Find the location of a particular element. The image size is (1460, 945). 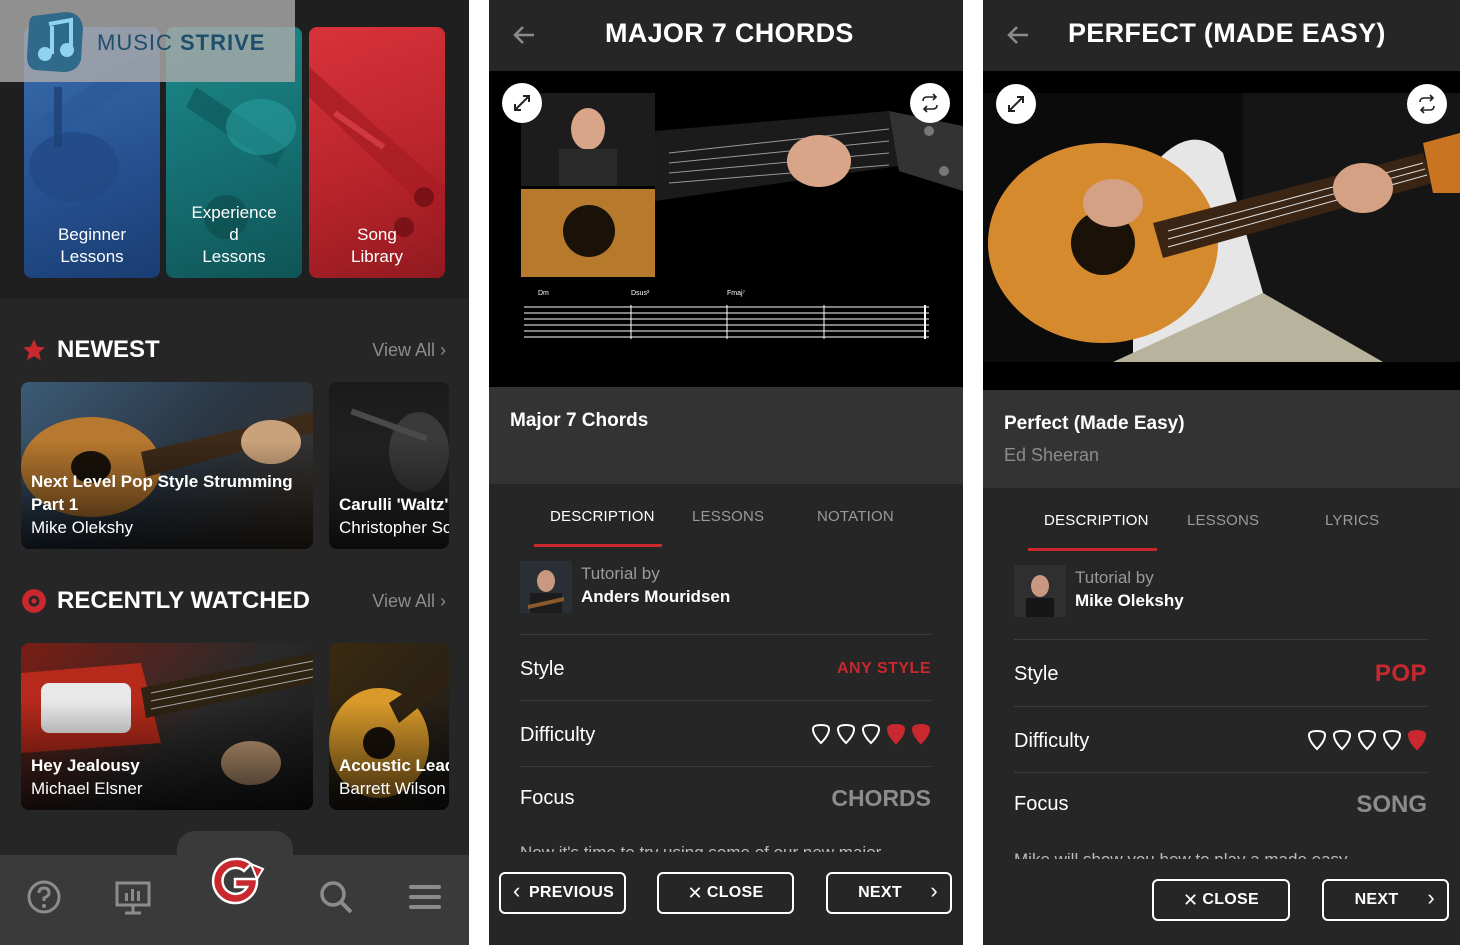

page-title: PERFECT (MADE EASY) is located at coordinates (1227, 33).